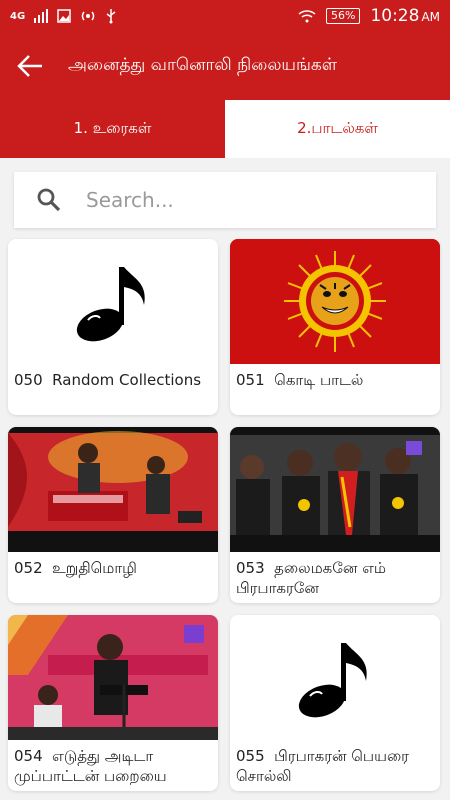  I want to click on search-bar, so click(225, 200).